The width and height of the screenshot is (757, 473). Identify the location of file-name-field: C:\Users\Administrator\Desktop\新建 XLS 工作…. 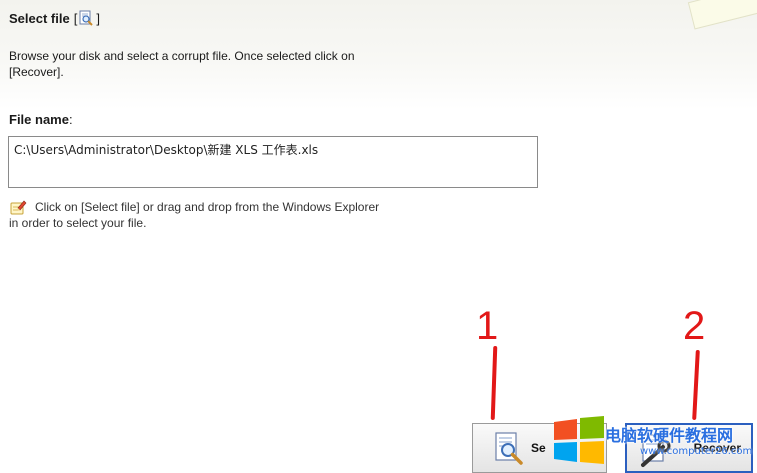
(273, 162).